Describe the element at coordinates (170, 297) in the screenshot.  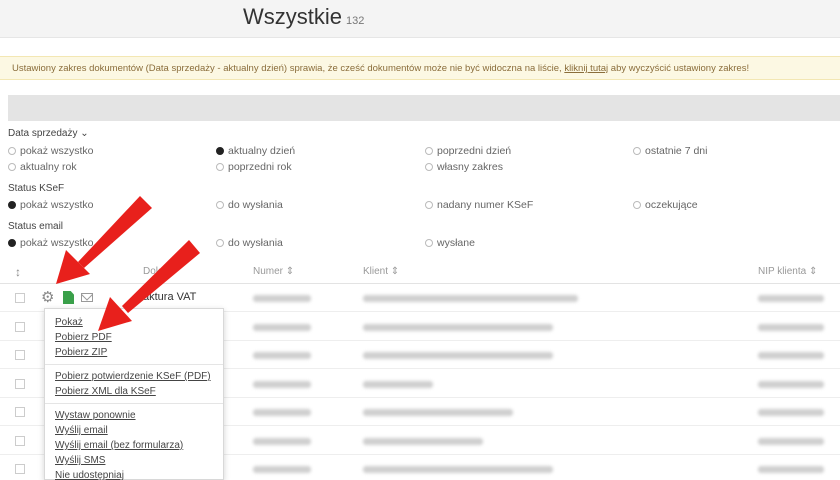
I see `document-type: aktura VAT` at that location.